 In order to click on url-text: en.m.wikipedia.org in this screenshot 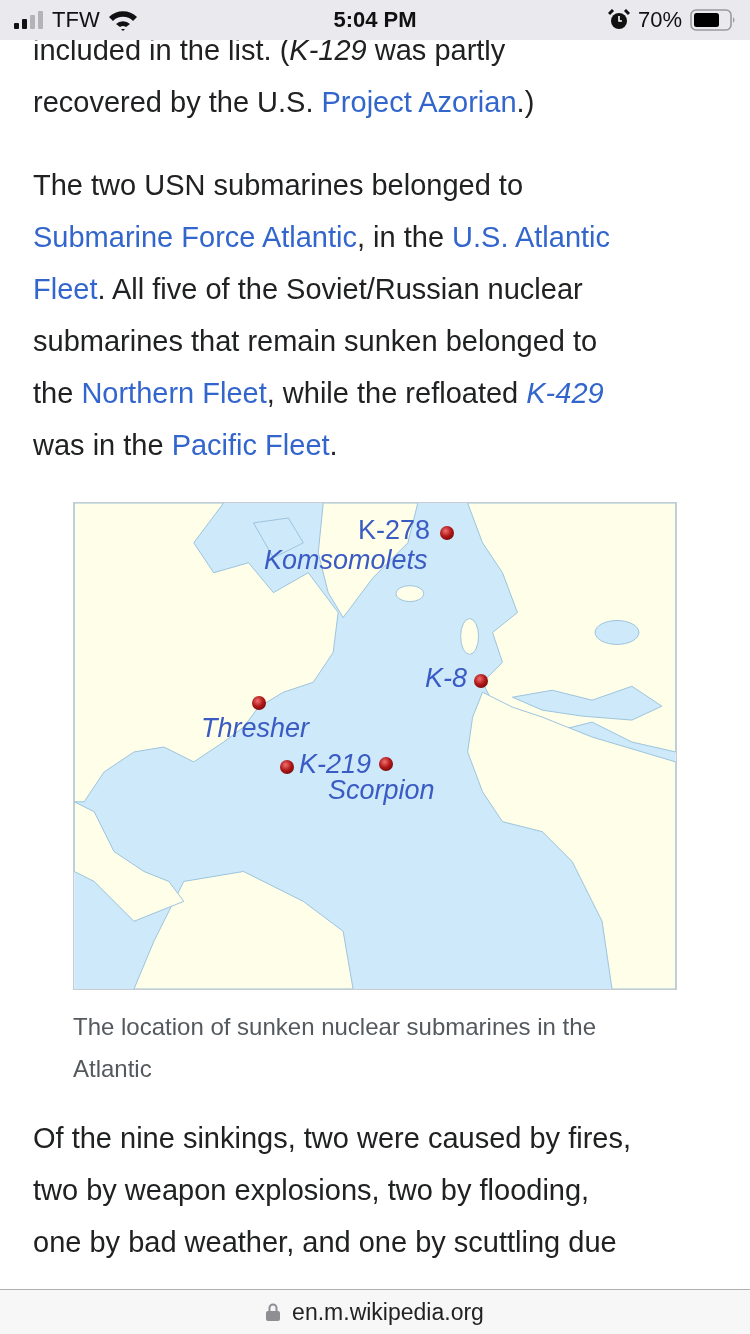, I will do `click(388, 1312)`.